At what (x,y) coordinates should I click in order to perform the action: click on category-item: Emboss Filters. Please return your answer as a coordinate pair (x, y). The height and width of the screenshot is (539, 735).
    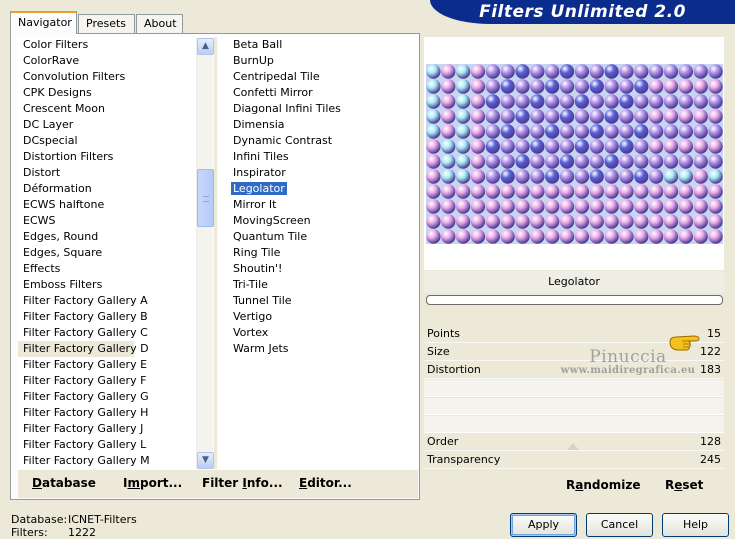
    Looking at the image, I should click on (107, 285).